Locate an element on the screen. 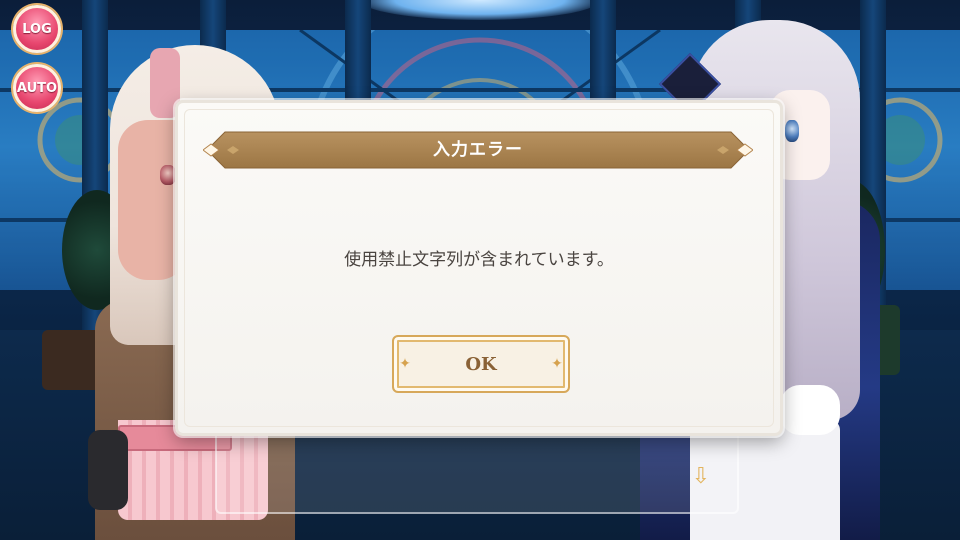 This screenshot has height=540, width=960. dialog-message: 使用禁止文字列が含まれています。 is located at coordinates (479, 260).